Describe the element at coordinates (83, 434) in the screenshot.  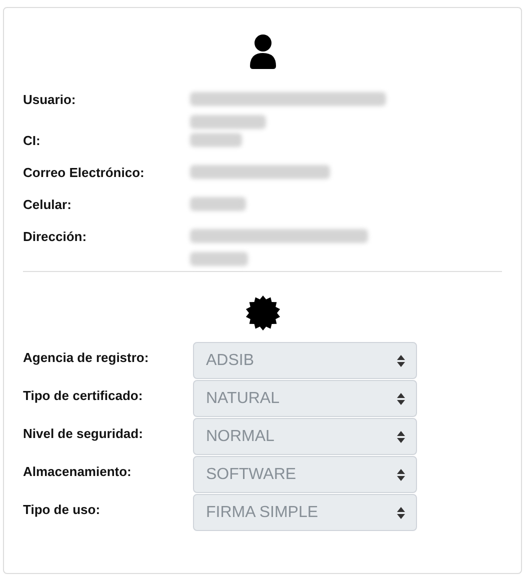
I see `field-label: Nivel de seguridad:` at that location.